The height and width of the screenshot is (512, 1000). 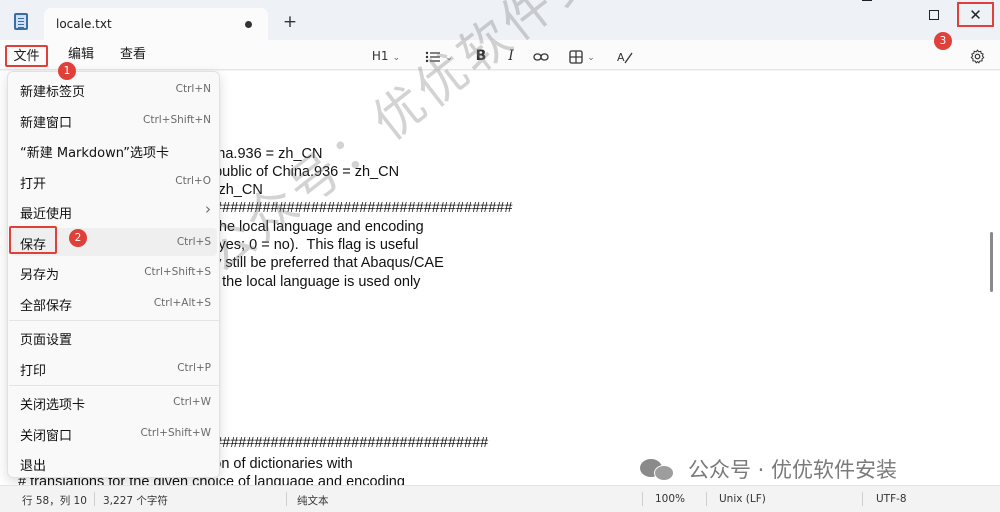 What do you see at coordinates (290, 22) in the screenshot?
I see `new-tab-button: +` at bounding box center [290, 22].